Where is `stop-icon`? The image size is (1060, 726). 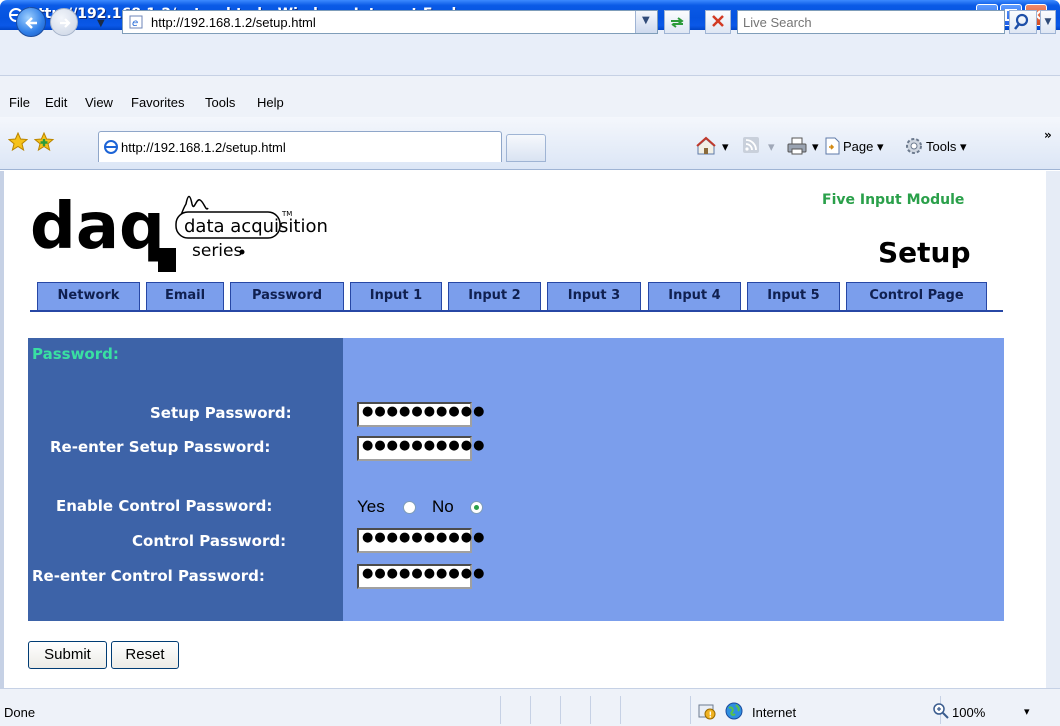 stop-icon is located at coordinates (718, 21).